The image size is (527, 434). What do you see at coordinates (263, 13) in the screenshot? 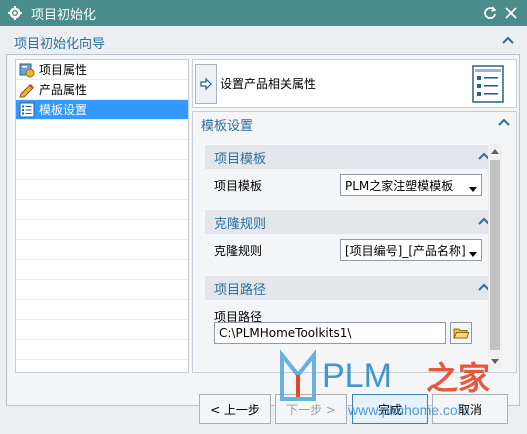
I see `title-bar: 项目初始化` at bounding box center [263, 13].